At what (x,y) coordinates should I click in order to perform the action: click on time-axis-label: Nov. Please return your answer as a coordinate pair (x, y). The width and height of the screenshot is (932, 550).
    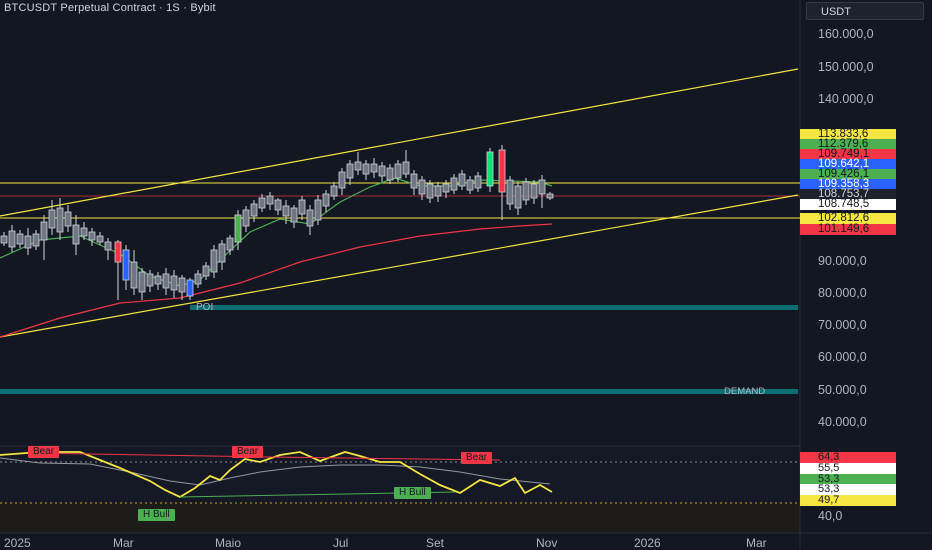
    Looking at the image, I should click on (547, 543).